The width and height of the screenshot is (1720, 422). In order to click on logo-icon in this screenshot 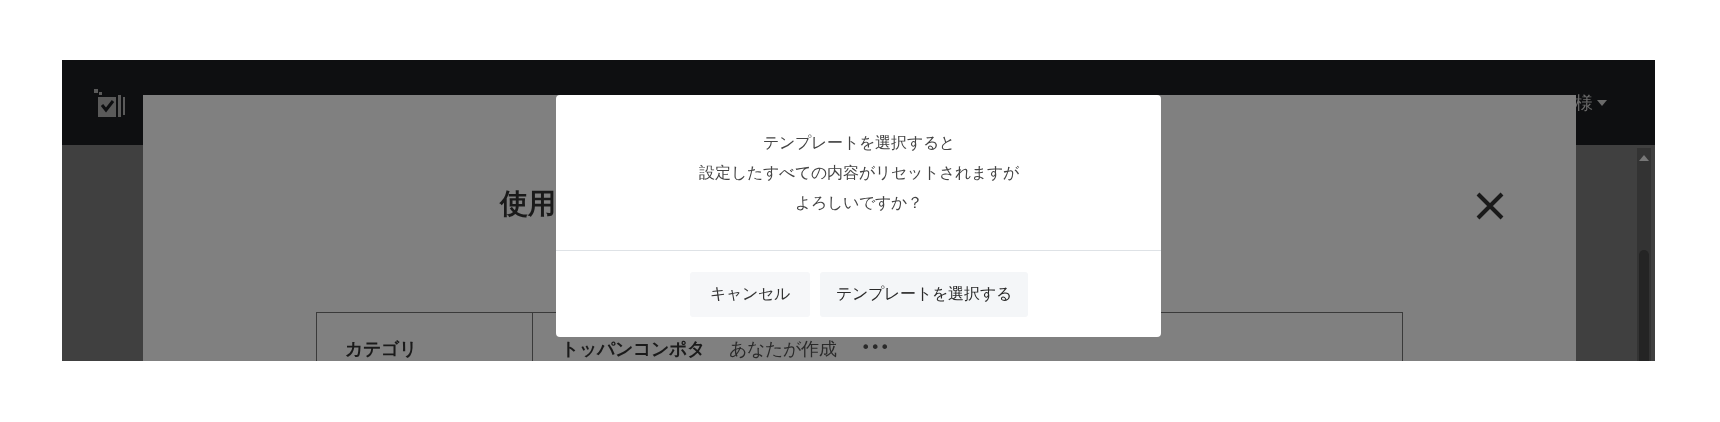, I will do `click(109, 102)`.